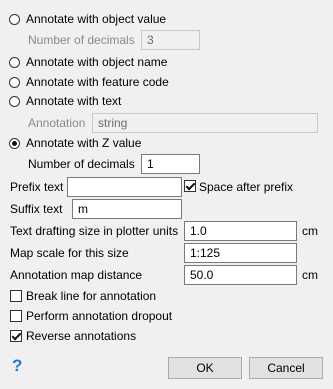  Describe the element at coordinates (96, 62) in the screenshot. I see `object-name-label: Annotate with object name` at that location.